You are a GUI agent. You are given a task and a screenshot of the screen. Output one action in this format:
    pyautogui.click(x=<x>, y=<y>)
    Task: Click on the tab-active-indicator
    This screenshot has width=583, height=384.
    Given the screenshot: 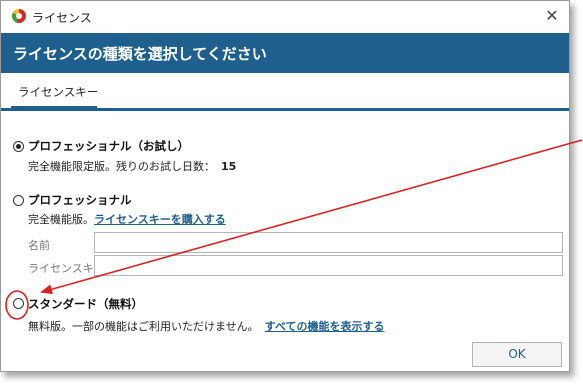 What is the action you would take?
    pyautogui.click(x=54, y=108)
    